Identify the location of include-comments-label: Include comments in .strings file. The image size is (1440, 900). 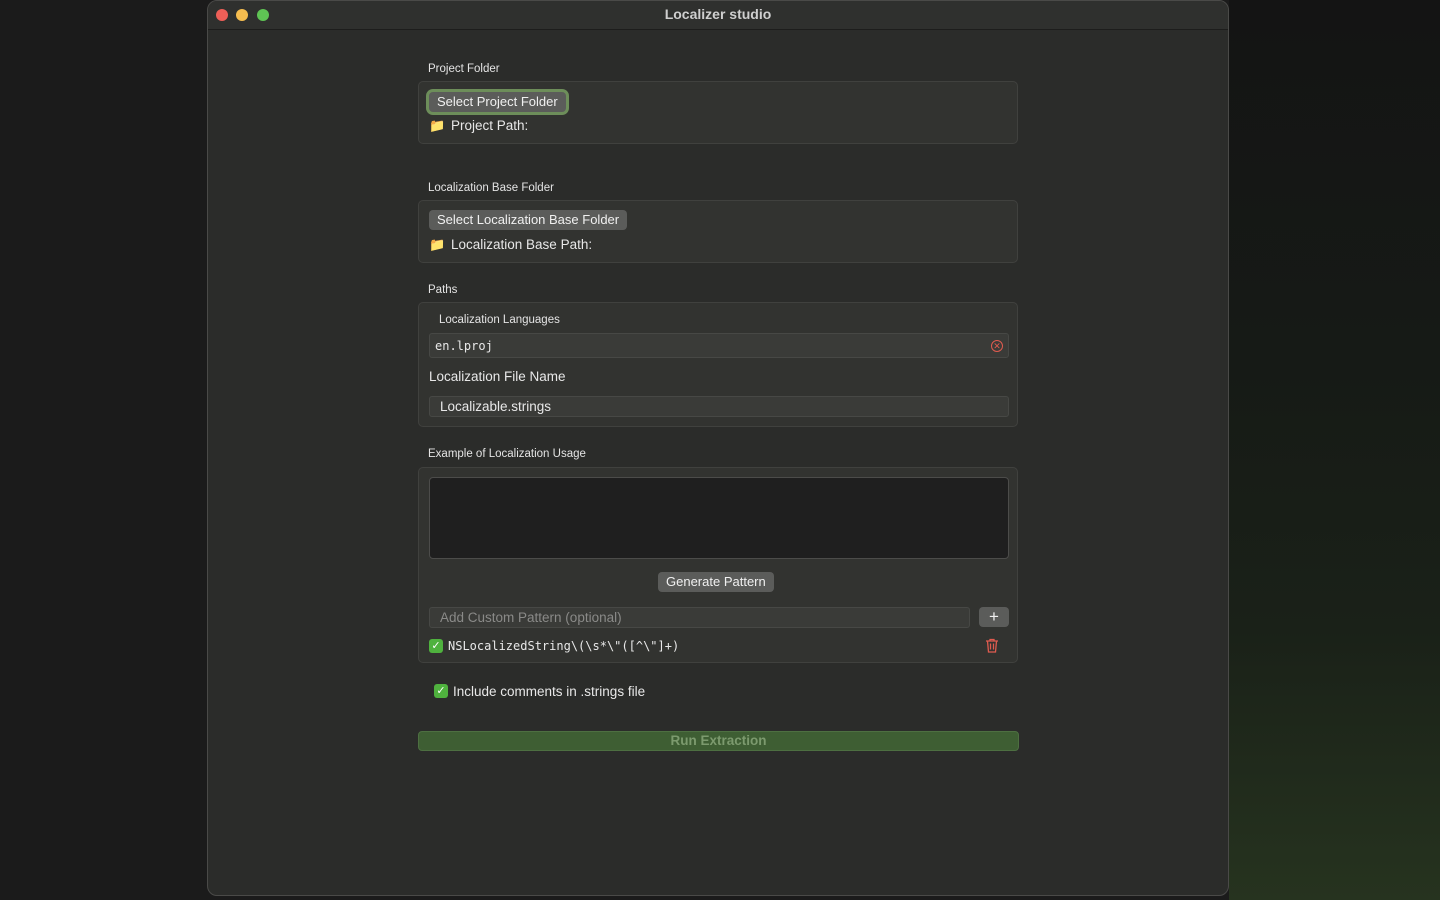
(549, 691).